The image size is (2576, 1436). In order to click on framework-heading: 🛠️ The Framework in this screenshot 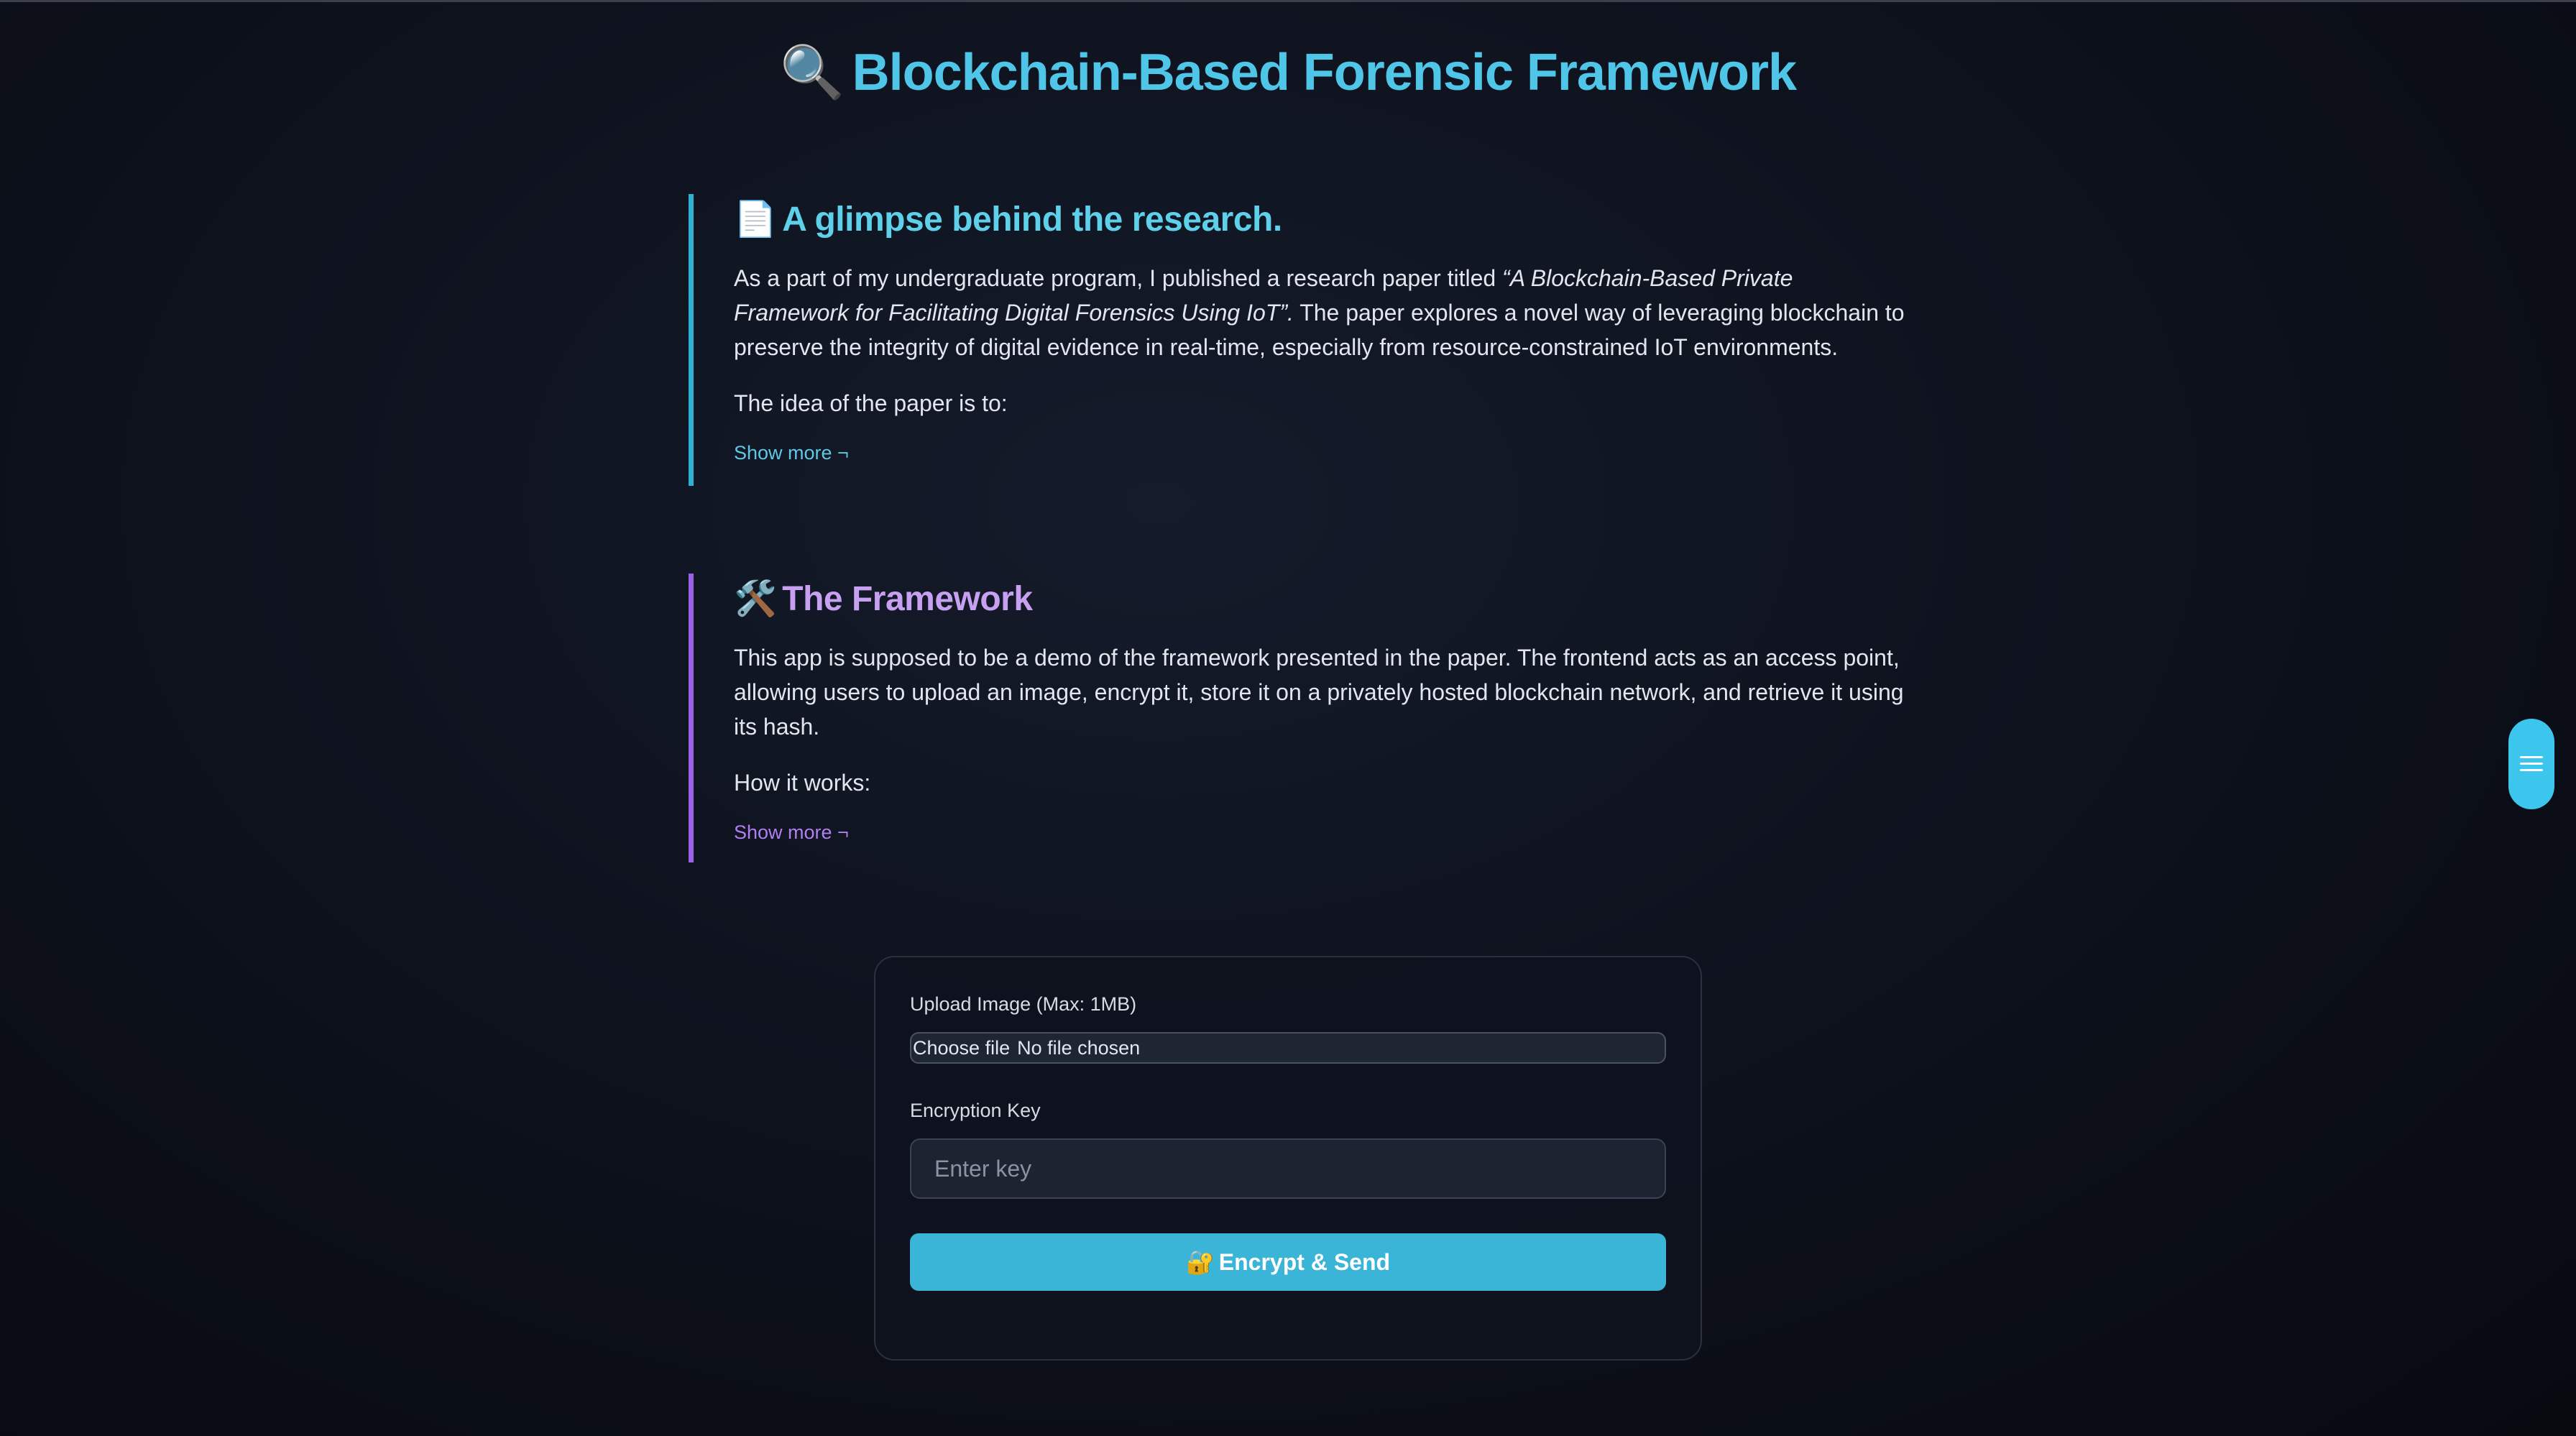, I will do `click(1317, 596)`.